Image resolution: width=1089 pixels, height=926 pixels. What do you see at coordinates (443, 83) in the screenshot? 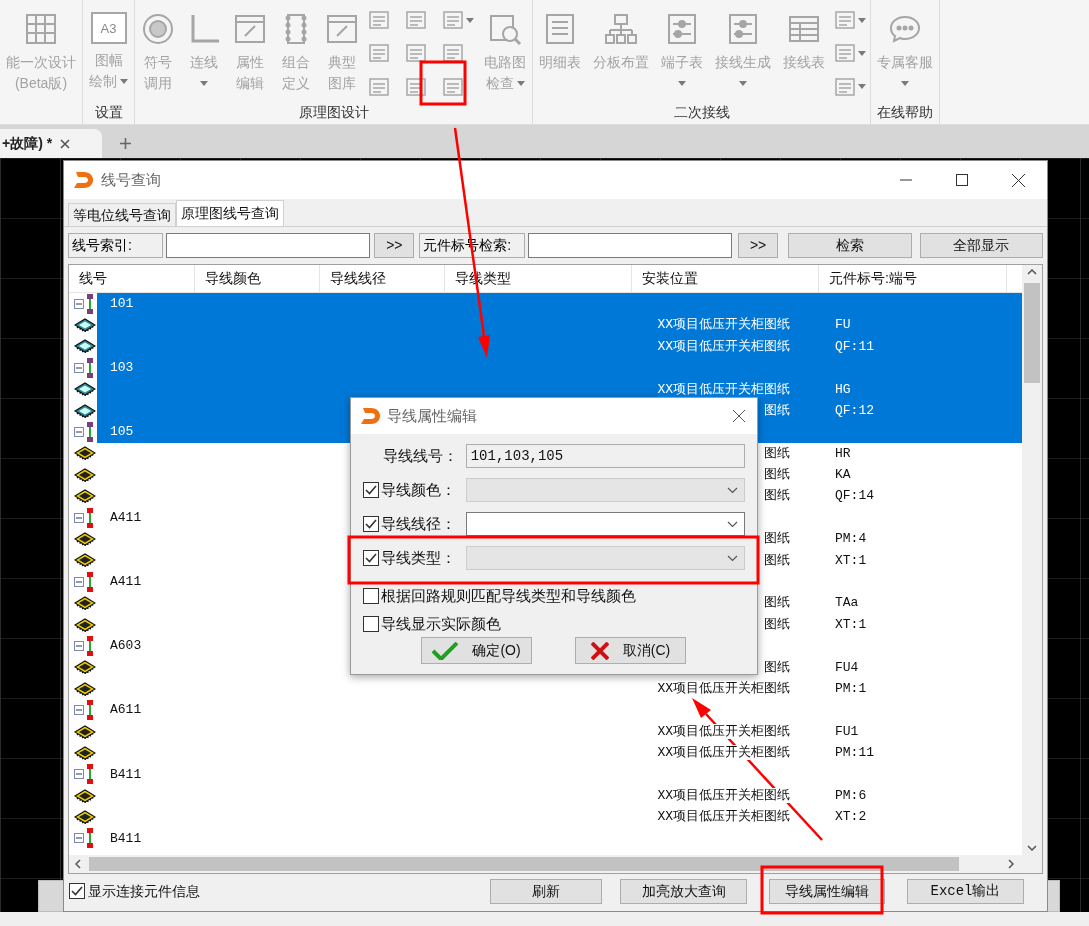
I see `highlight-frame` at bounding box center [443, 83].